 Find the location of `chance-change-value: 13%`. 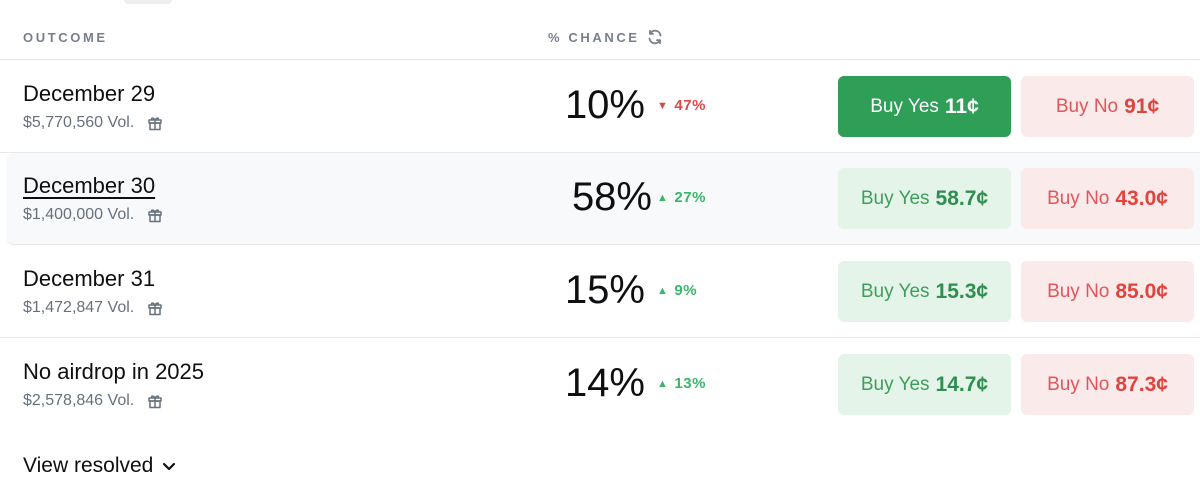

chance-change-value: 13% is located at coordinates (690, 383).